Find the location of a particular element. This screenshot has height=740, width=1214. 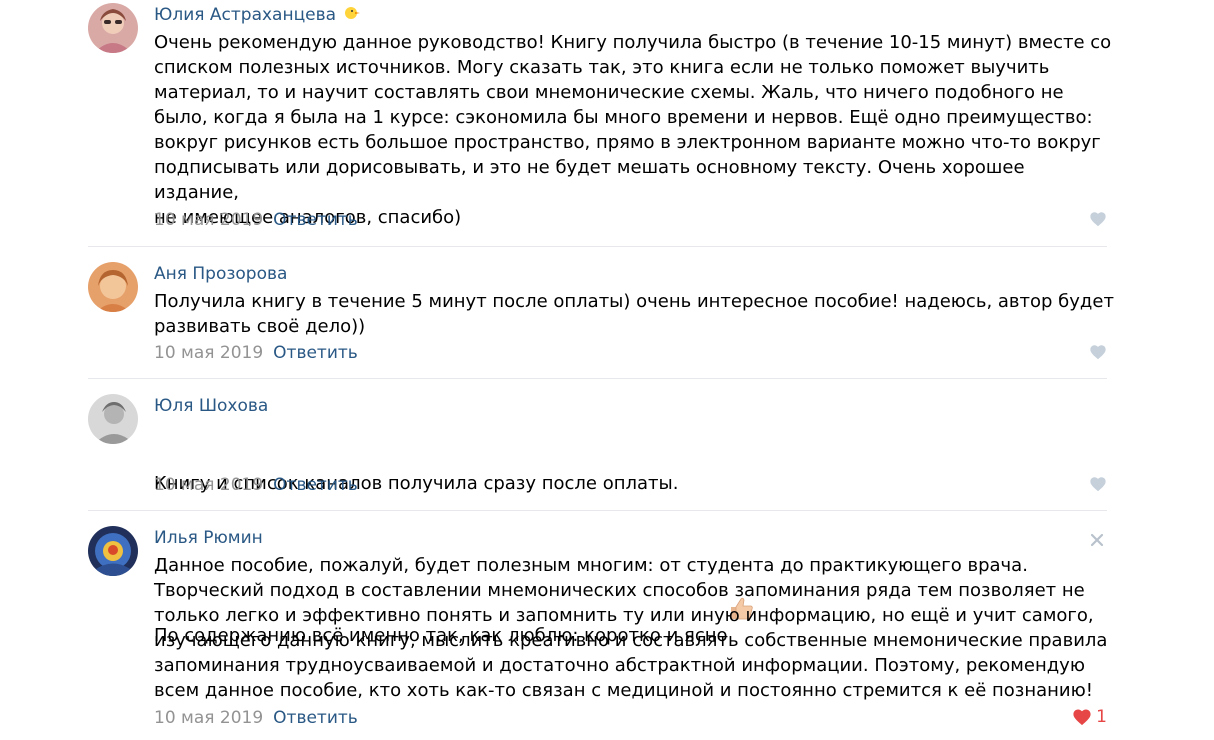

close-button is located at coordinates (1097, 540).